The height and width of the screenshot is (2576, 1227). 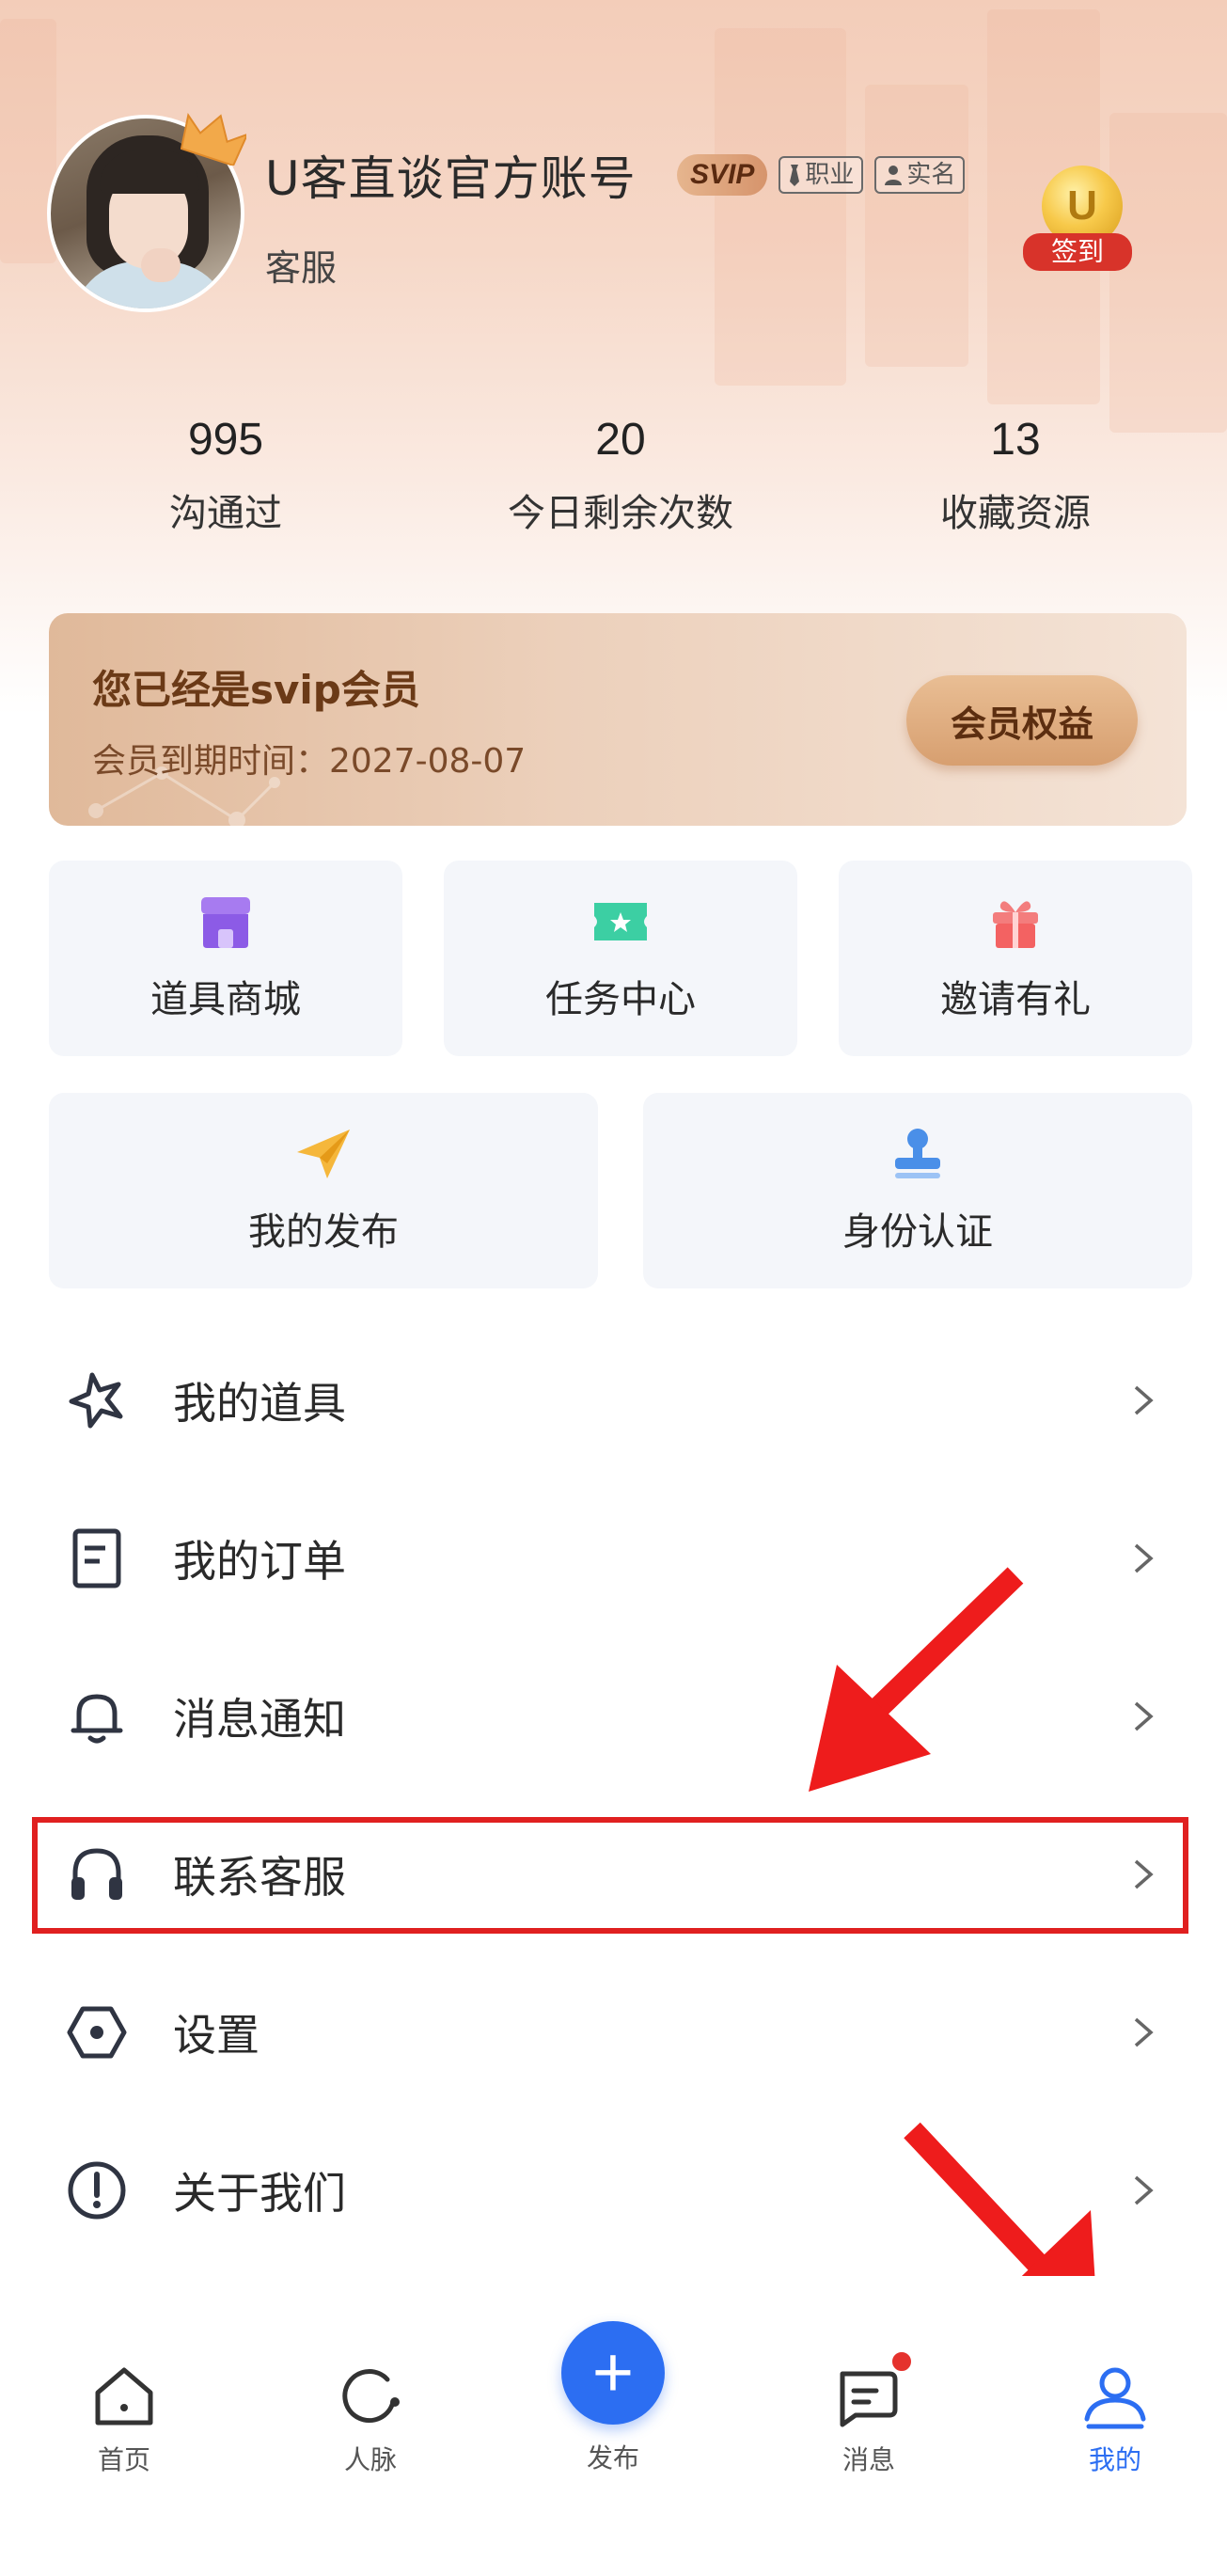 What do you see at coordinates (451, 178) in the screenshot?
I see `username: U客直谈官方账号` at bounding box center [451, 178].